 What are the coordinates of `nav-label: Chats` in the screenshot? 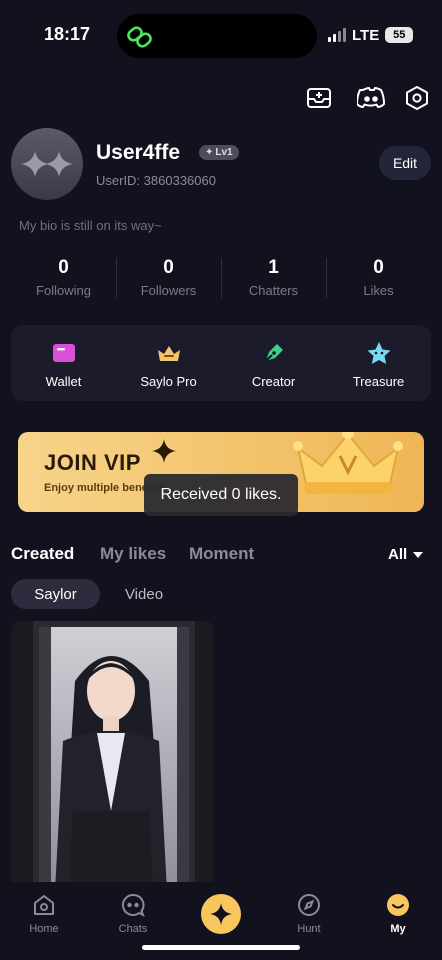 It's located at (133, 929).